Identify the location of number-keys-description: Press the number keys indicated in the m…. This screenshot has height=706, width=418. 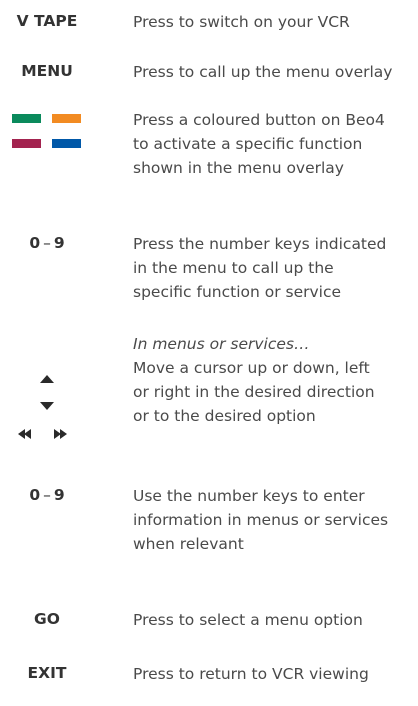
(275, 268).